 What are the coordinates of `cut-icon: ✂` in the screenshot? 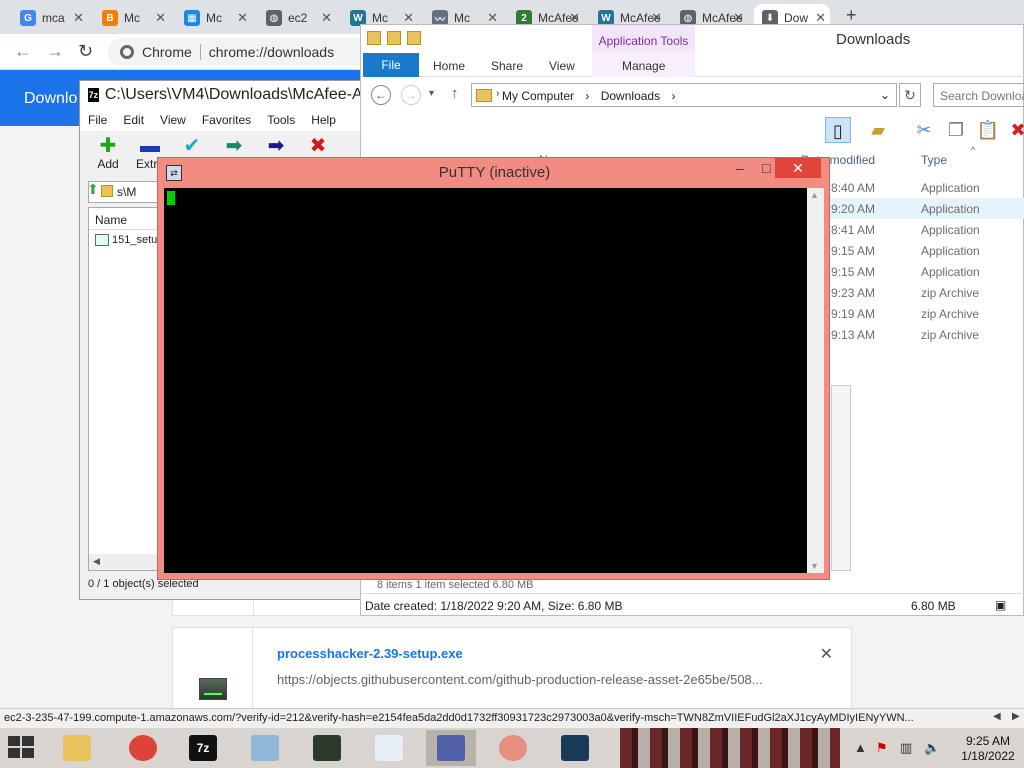 It's located at (924, 130).